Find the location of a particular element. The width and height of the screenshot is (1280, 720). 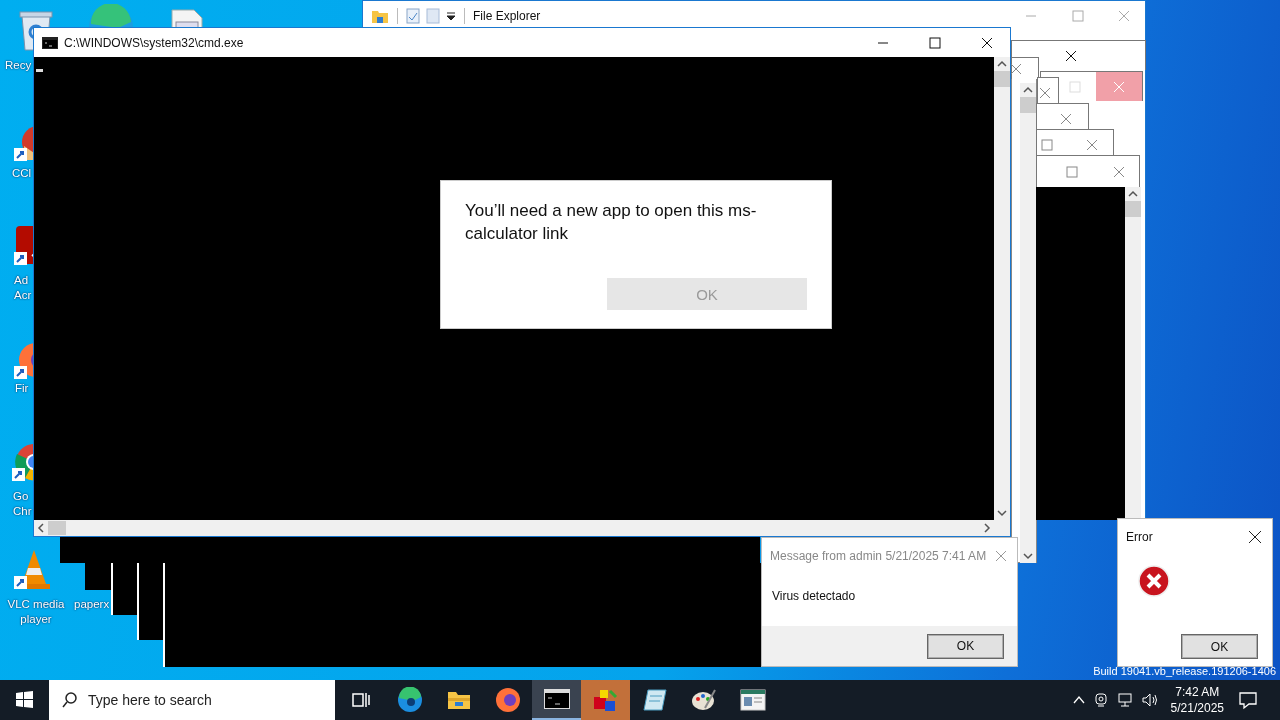

clock-time: 7:42 AM is located at coordinates (1197, 692).